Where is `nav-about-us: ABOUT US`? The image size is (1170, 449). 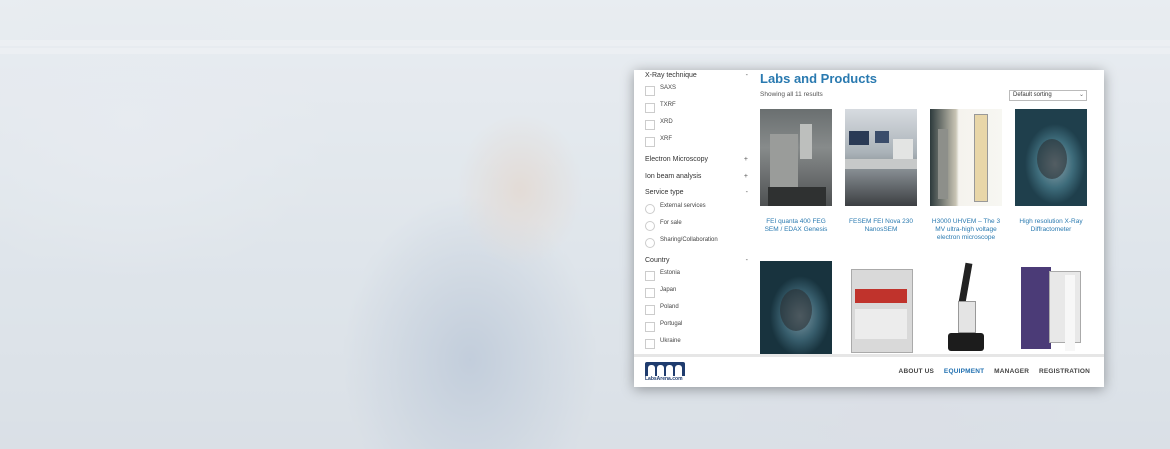
nav-about-us: ABOUT US is located at coordinates (917, 371).